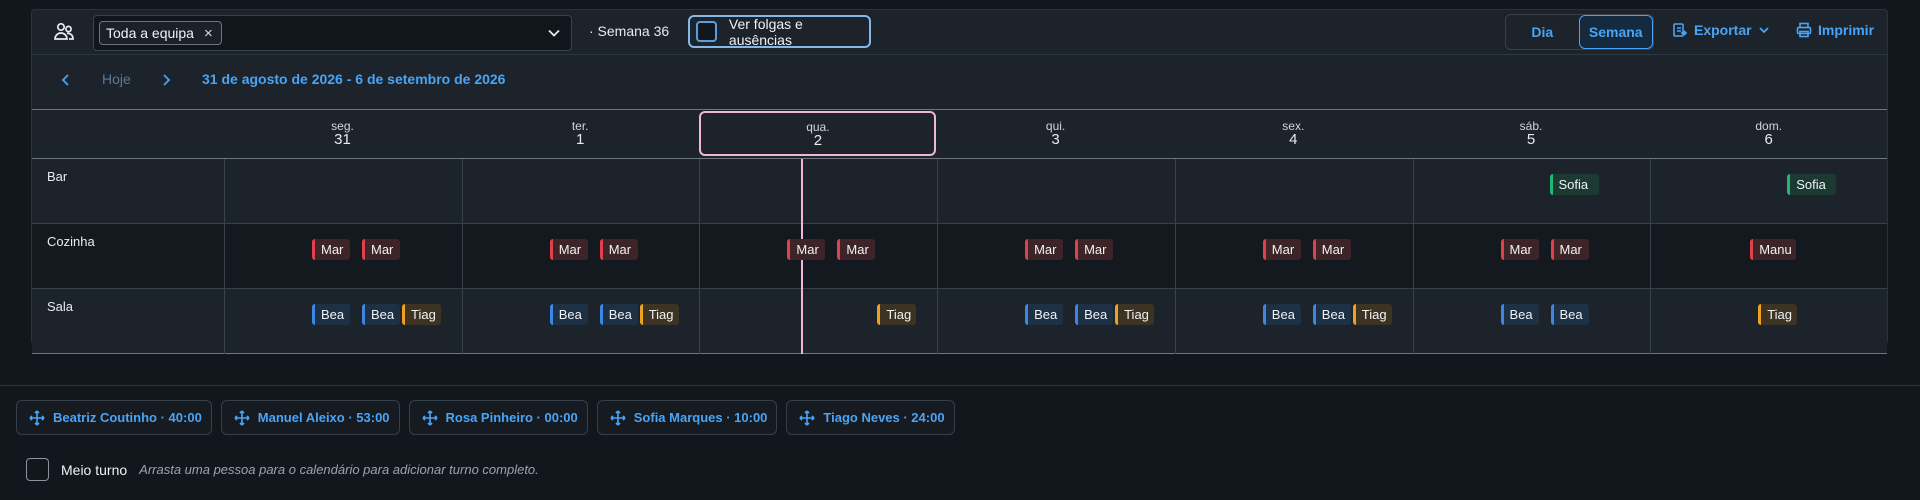 This screenshot has height=500, width=1920. What do you see at coordinates (959, 321) in the screenshot?
I see `row-sala: Sala` at bounding box center [959, 321].